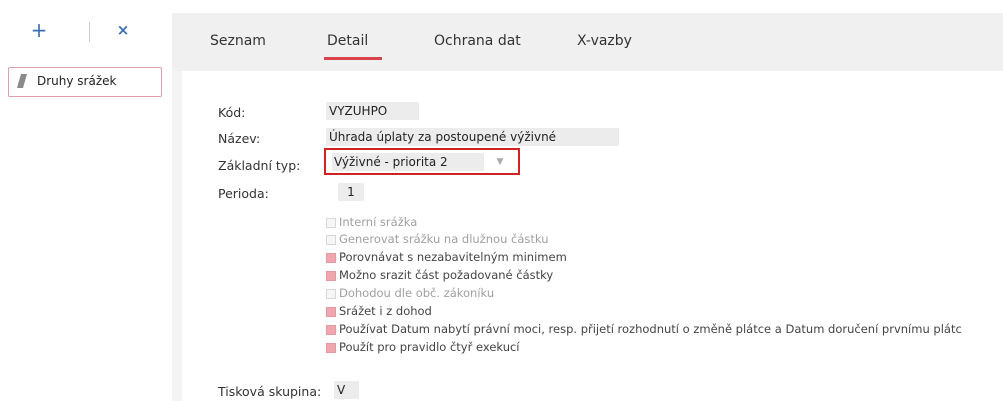 The width and height of the screenshot is (1003, 401). Describe the element at coordinates (453, 257) in the screenshot. I see `checkbox-label: Porovnávat s nezabavitelným minimem` at that location.